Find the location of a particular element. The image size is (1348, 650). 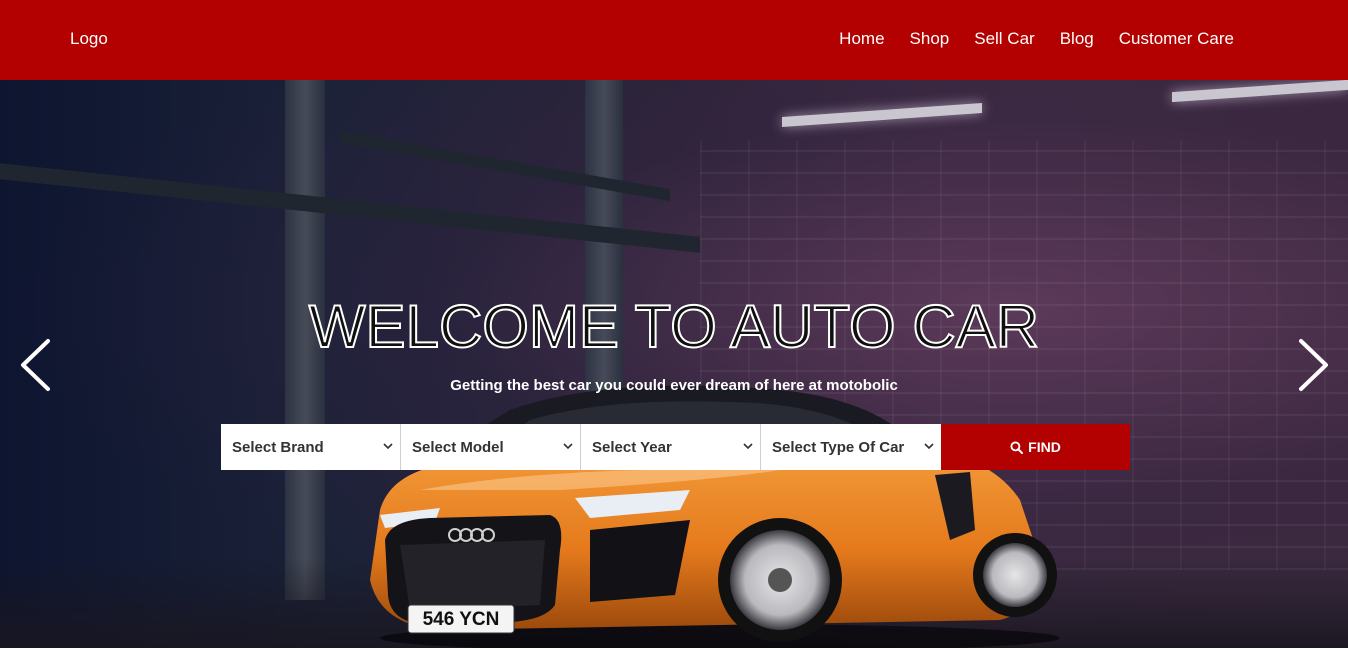

year-select: Select Year is located at coordinates (670, 447).